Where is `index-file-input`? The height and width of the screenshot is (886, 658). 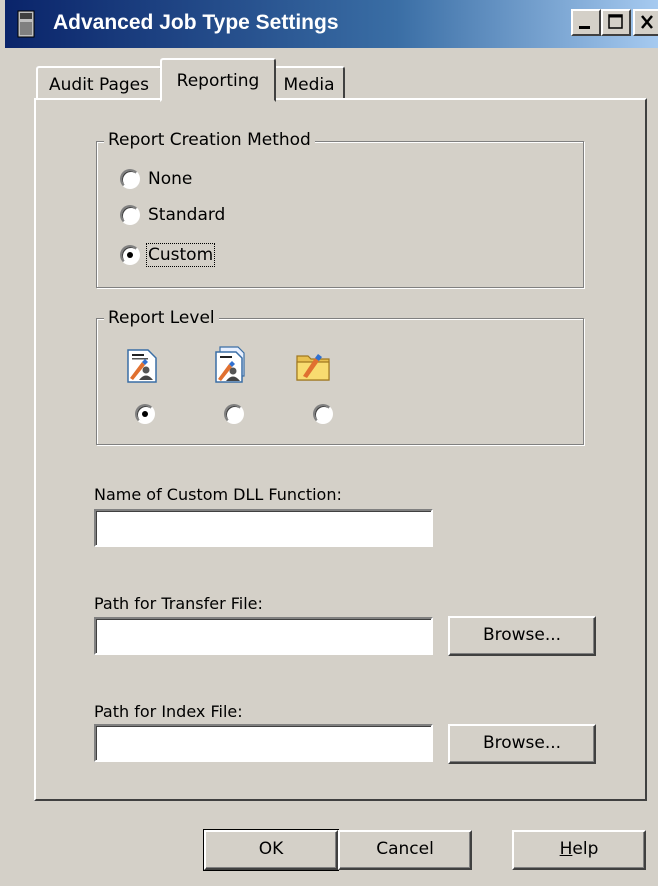
index-file-input is located at coordinates (263, 743).